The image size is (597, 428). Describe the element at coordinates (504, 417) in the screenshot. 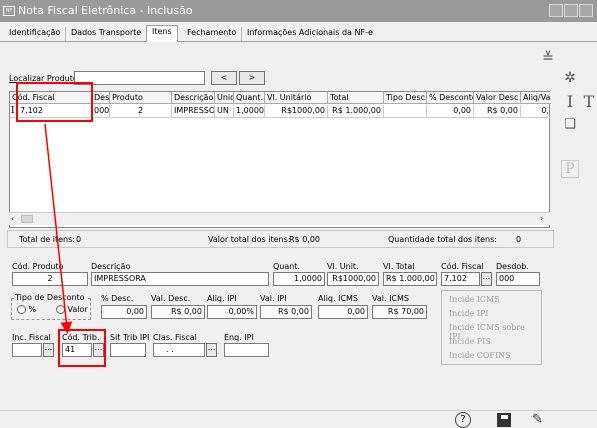

I see `save-icon-label` at that location.